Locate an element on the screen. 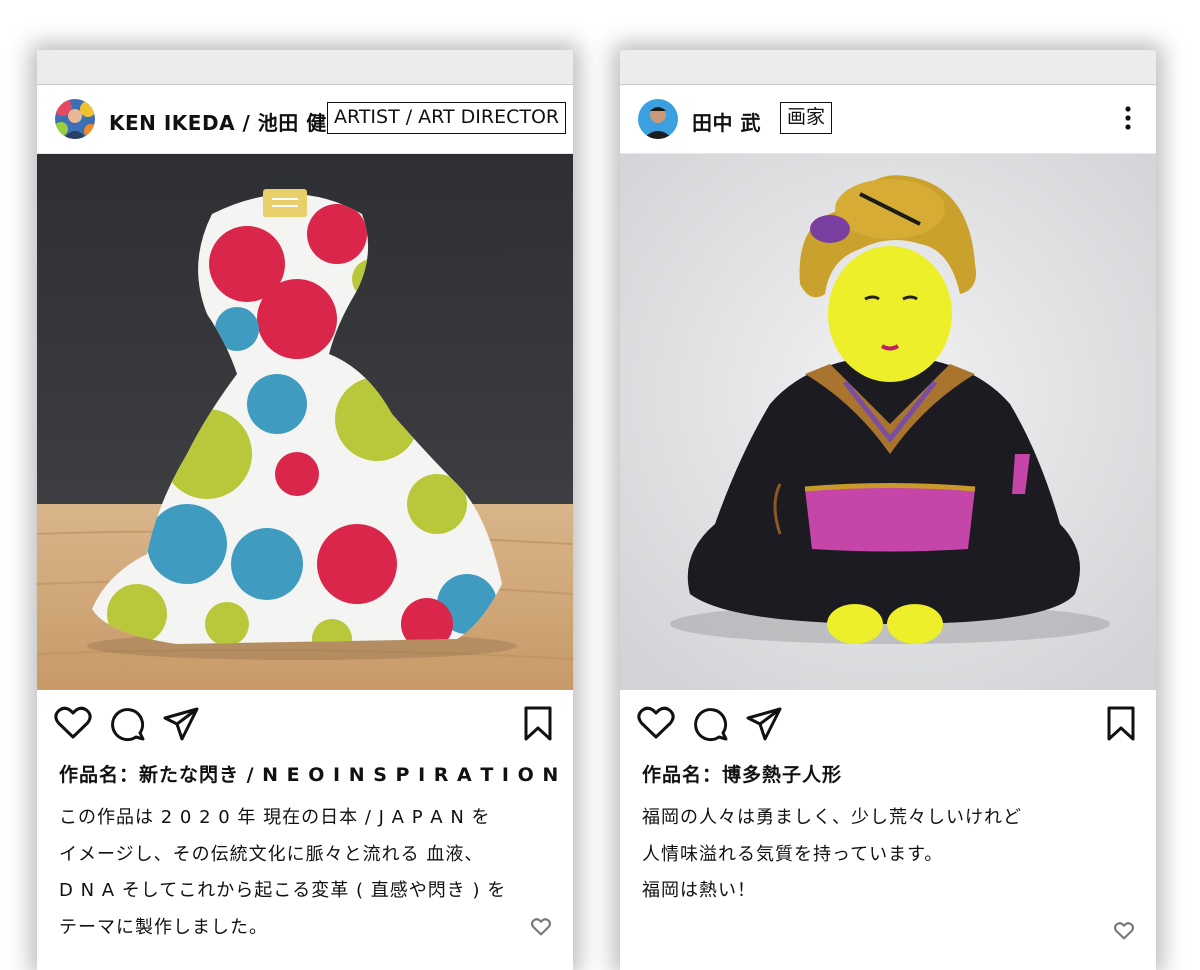 This screenshot has height=970, width=1200. caption-line: 福岡の人々は勇ましく、少し荒々しいけれど is located at coordinates (832, 817).